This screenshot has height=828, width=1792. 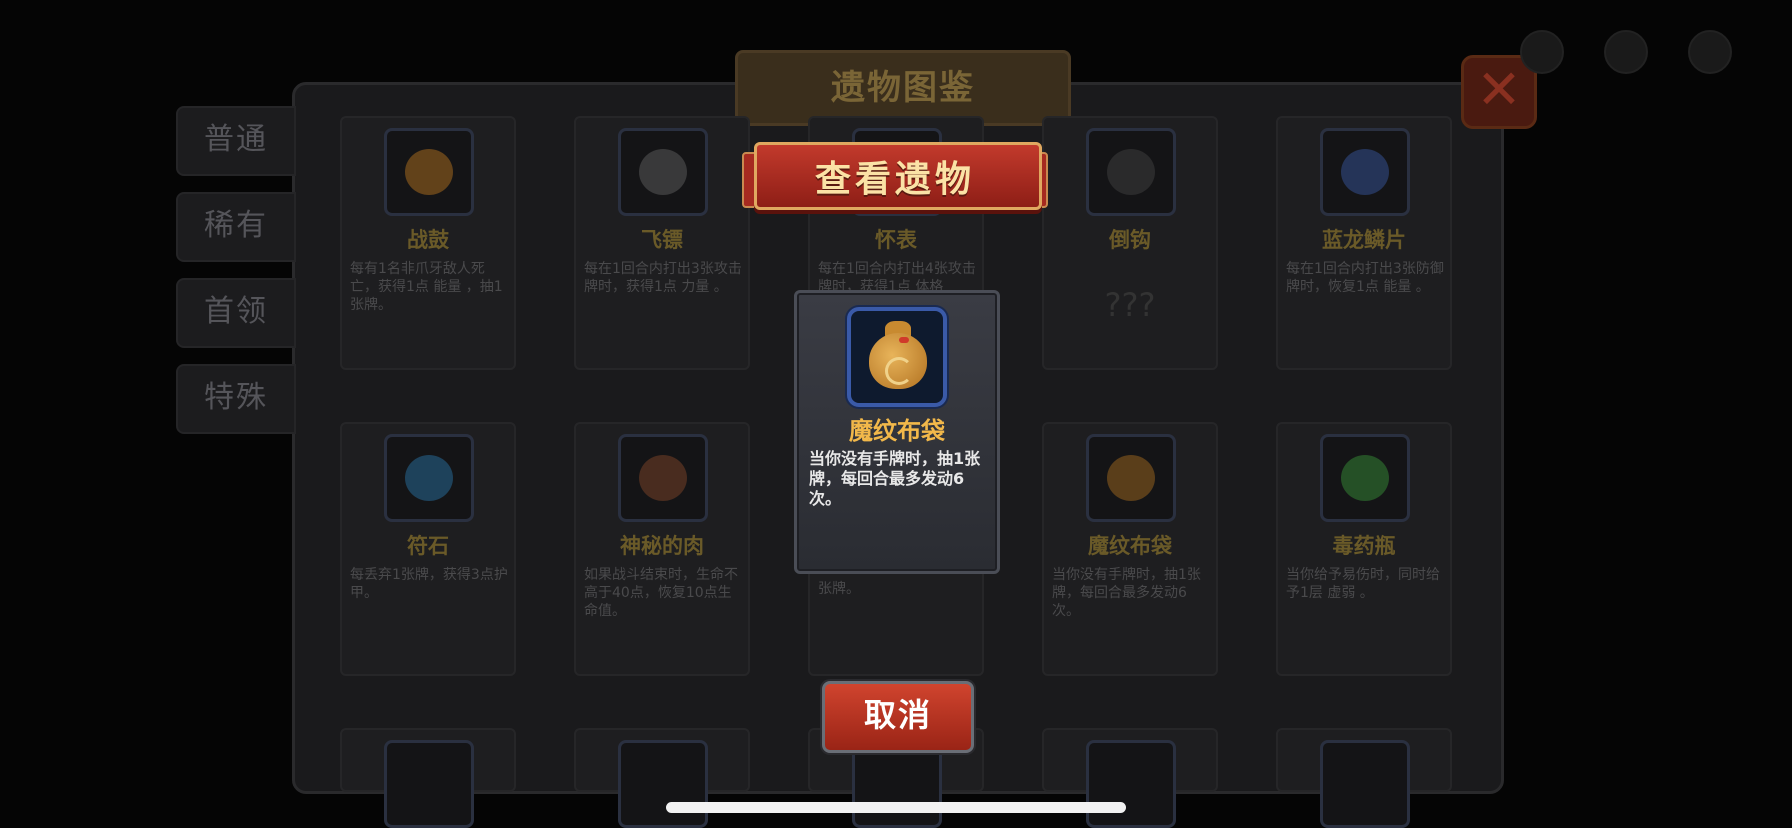 I want to click on hook-icon, so click(x=1131, y=172).